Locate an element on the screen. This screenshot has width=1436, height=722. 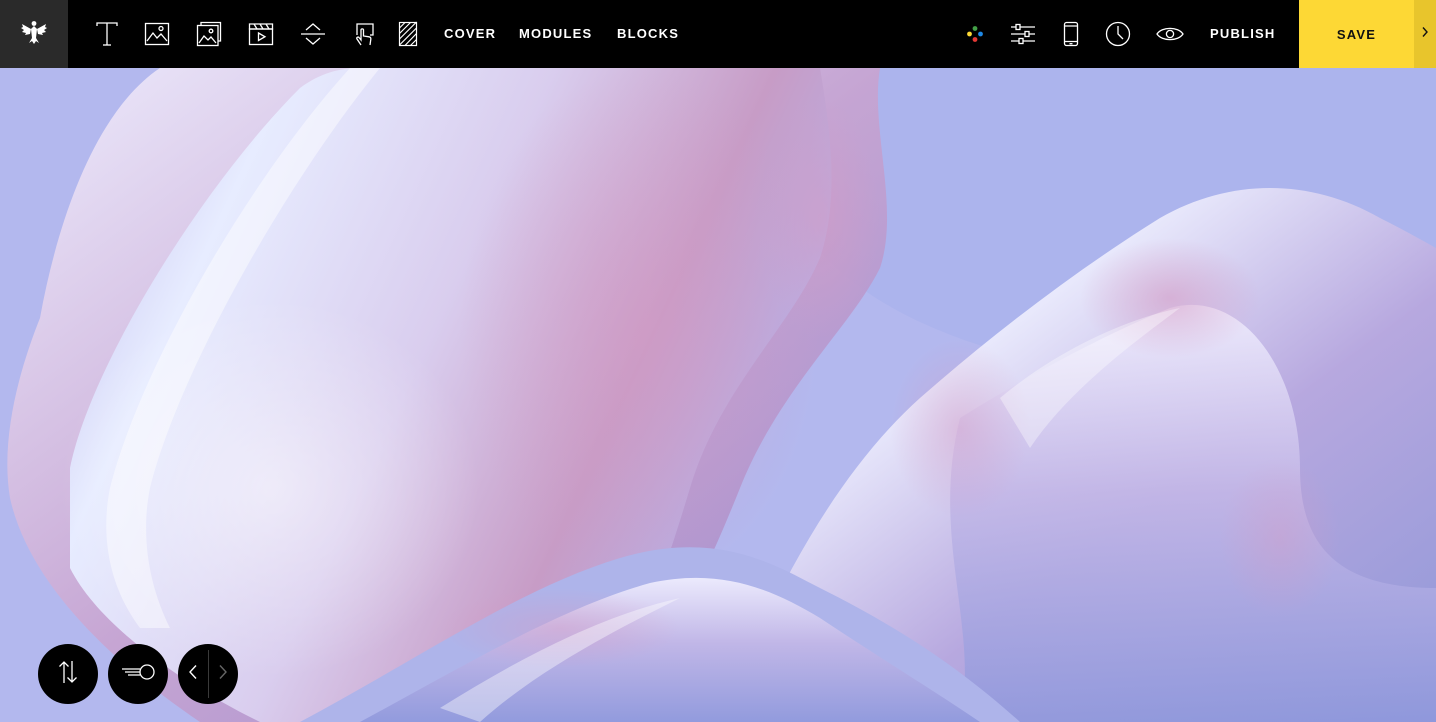
lines-circle-icon is located at coordinates (138, 674).